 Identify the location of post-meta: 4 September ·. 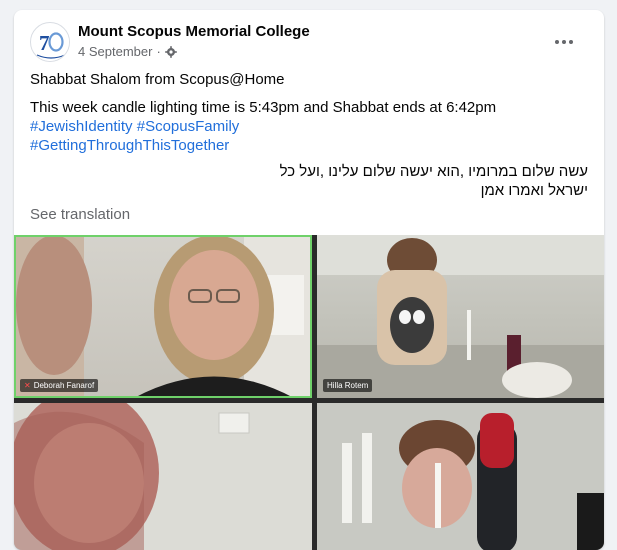
(127, 51).